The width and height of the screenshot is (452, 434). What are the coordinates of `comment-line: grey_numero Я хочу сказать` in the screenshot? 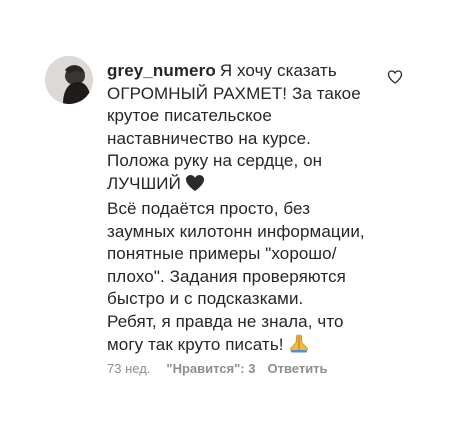 It's located at (243, 71).